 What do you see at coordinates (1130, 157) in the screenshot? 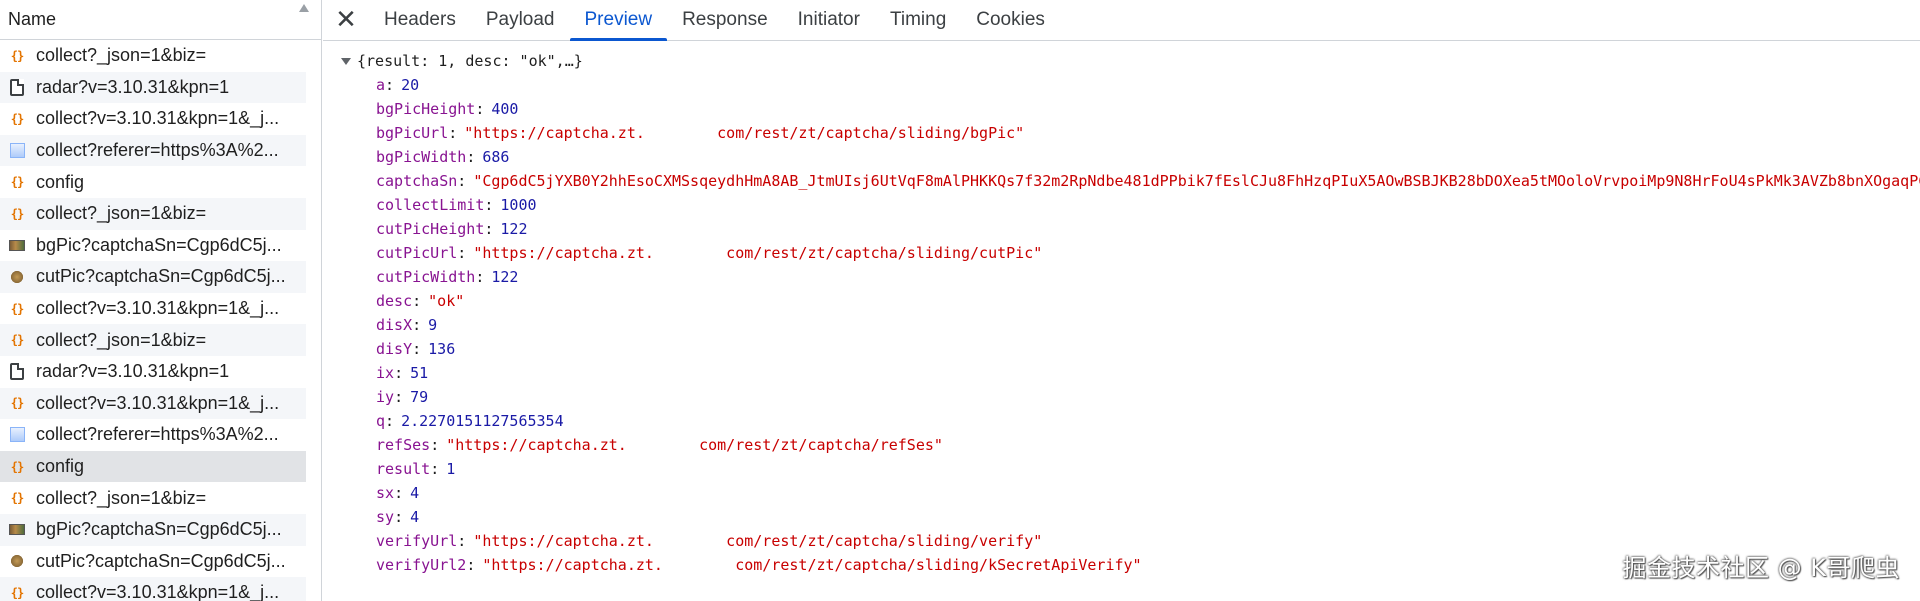
I see `json-property: bgPicWidth:686` at bounding box center [1130, 157].